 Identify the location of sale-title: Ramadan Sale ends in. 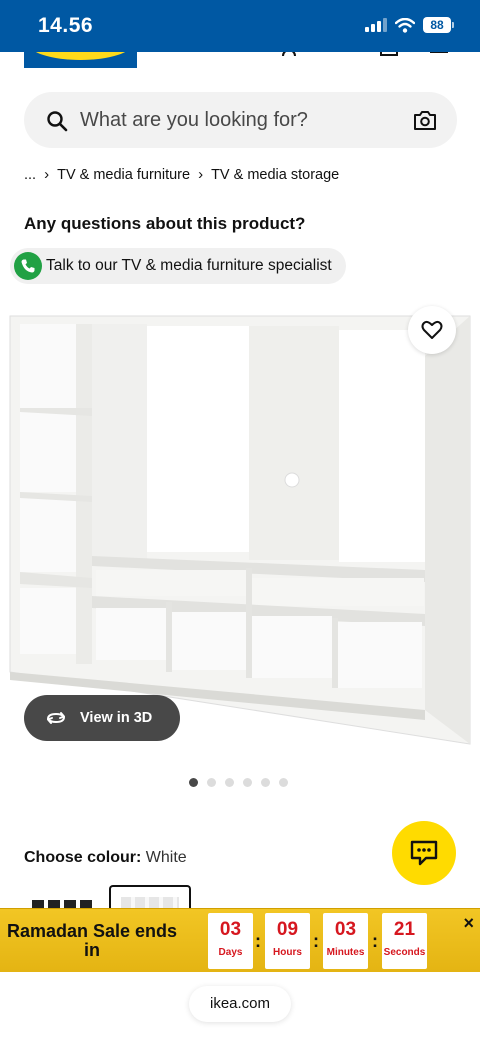
(92, 940).